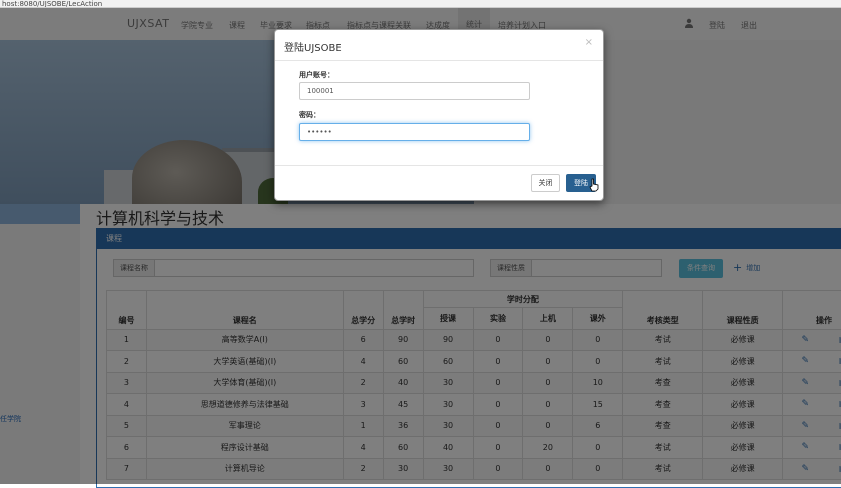 Image resolution: width=841 pixels, height=488 pixels. What do you see at coordinates (313, 46) in the screenshot?
I see `modal-title: 登陆UJSOBE` at bounding box center [313, 46].